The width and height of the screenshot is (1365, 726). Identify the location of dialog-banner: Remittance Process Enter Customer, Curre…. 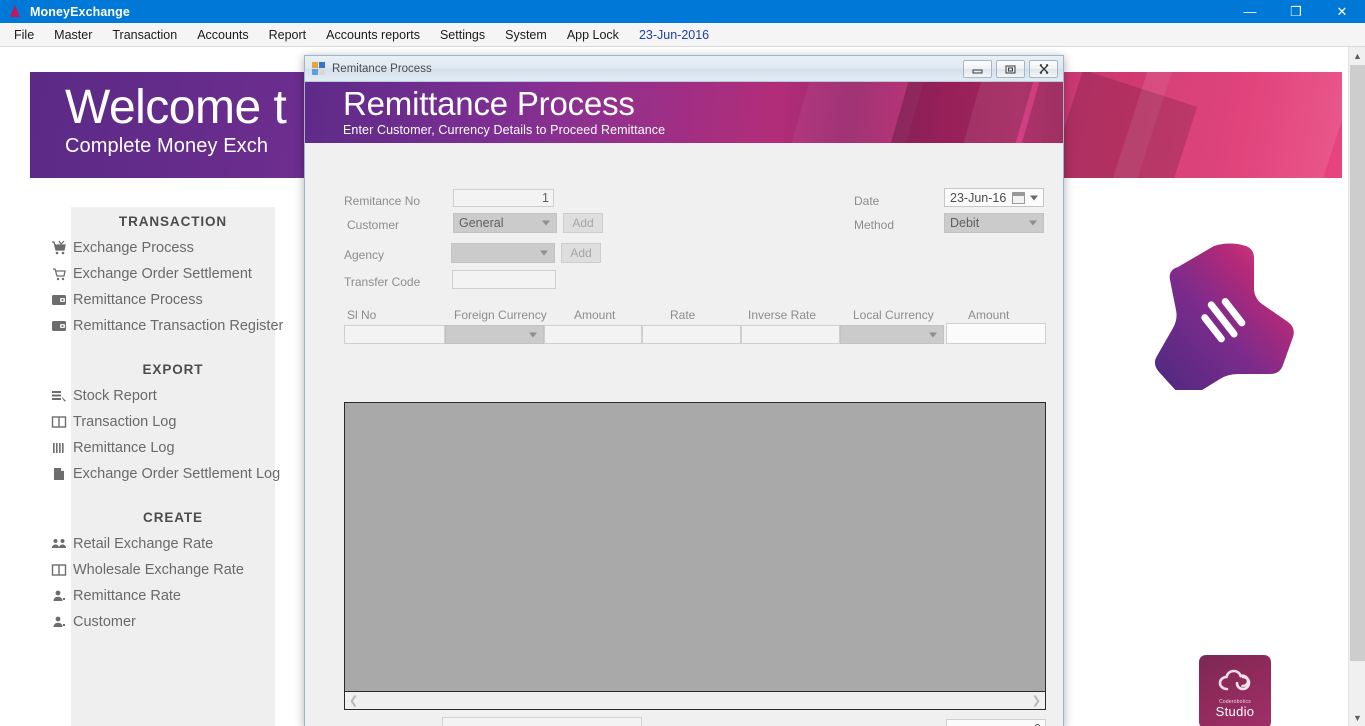
(684, 112).